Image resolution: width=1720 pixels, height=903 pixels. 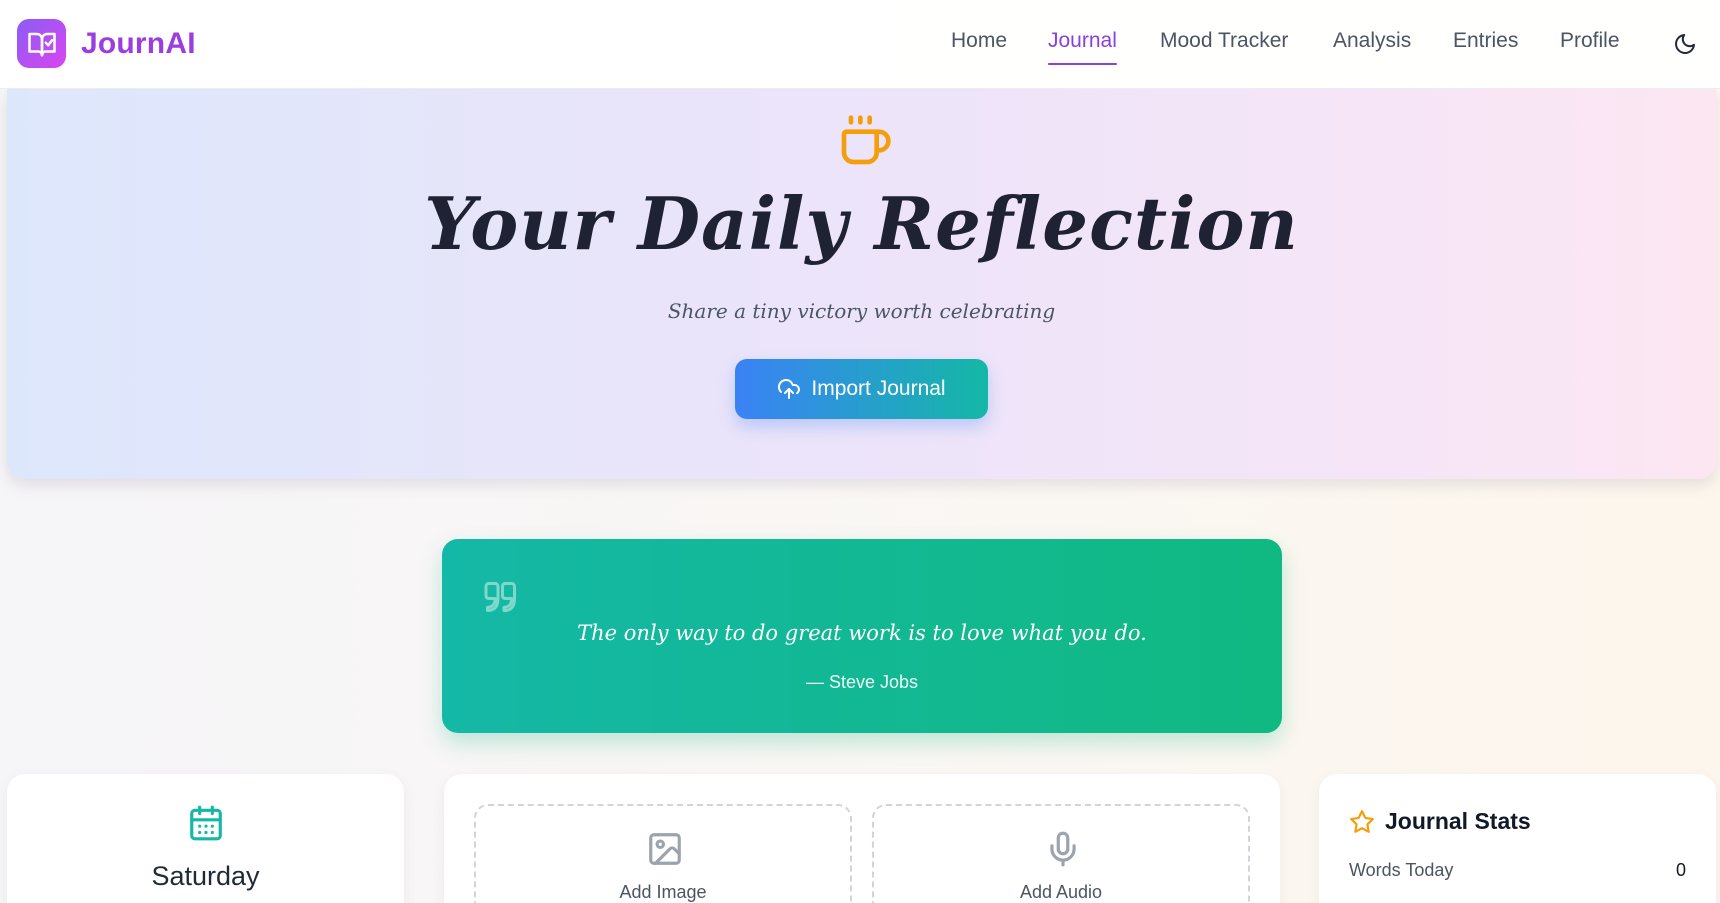 What do you see at coordinates (205, 876) in the screenshot?
I see `weekday-label: Saturday` at bounding box center [205, 876].